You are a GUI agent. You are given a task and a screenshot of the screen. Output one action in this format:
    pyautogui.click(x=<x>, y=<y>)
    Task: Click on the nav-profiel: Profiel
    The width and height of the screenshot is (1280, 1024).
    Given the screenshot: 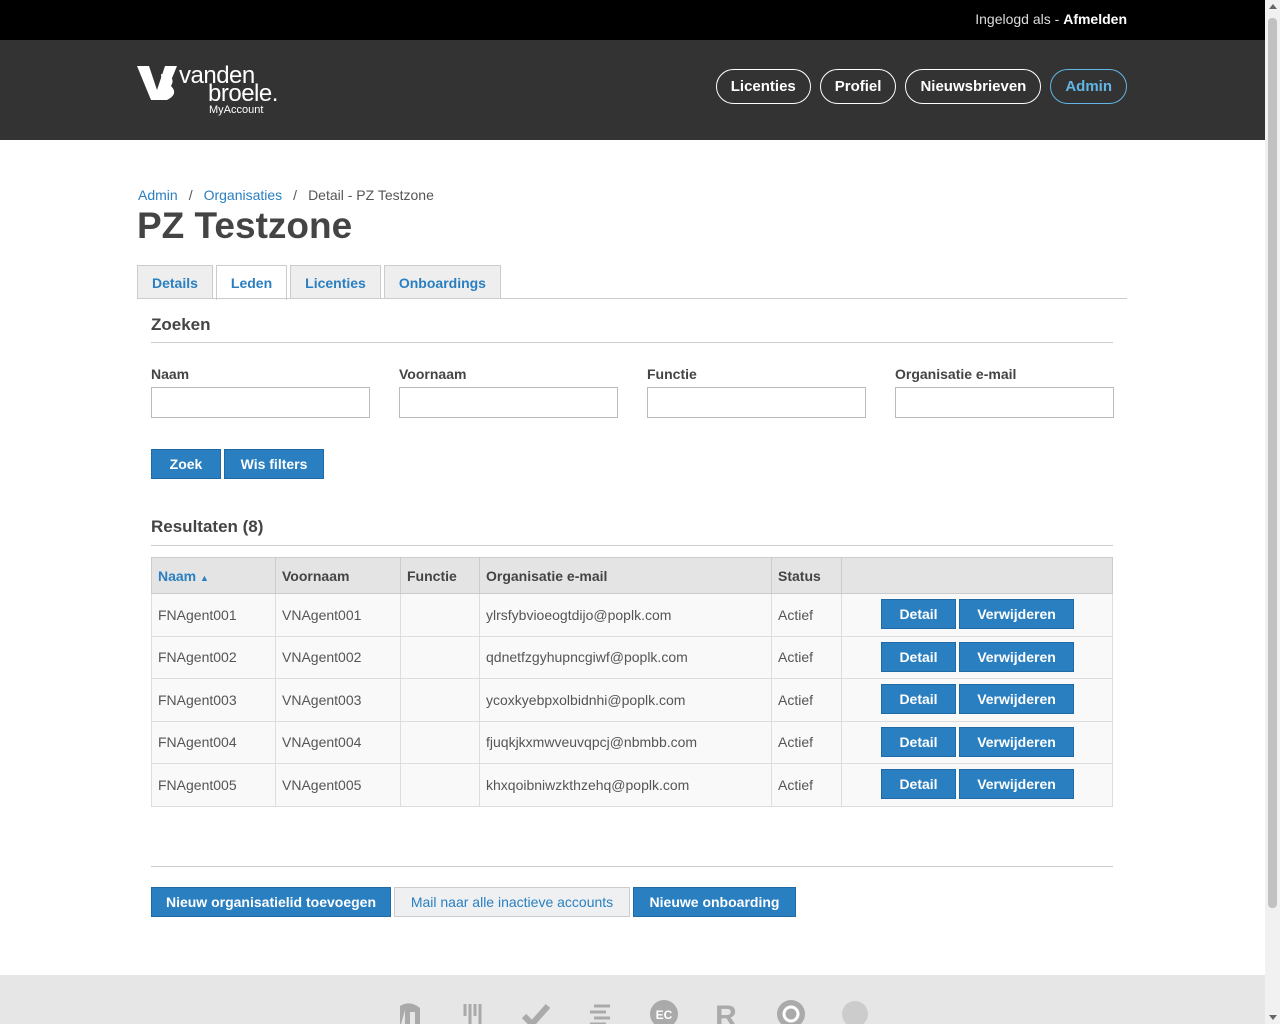 What is the action you would take?
    pyautogui.click(x=858, y=86)
    